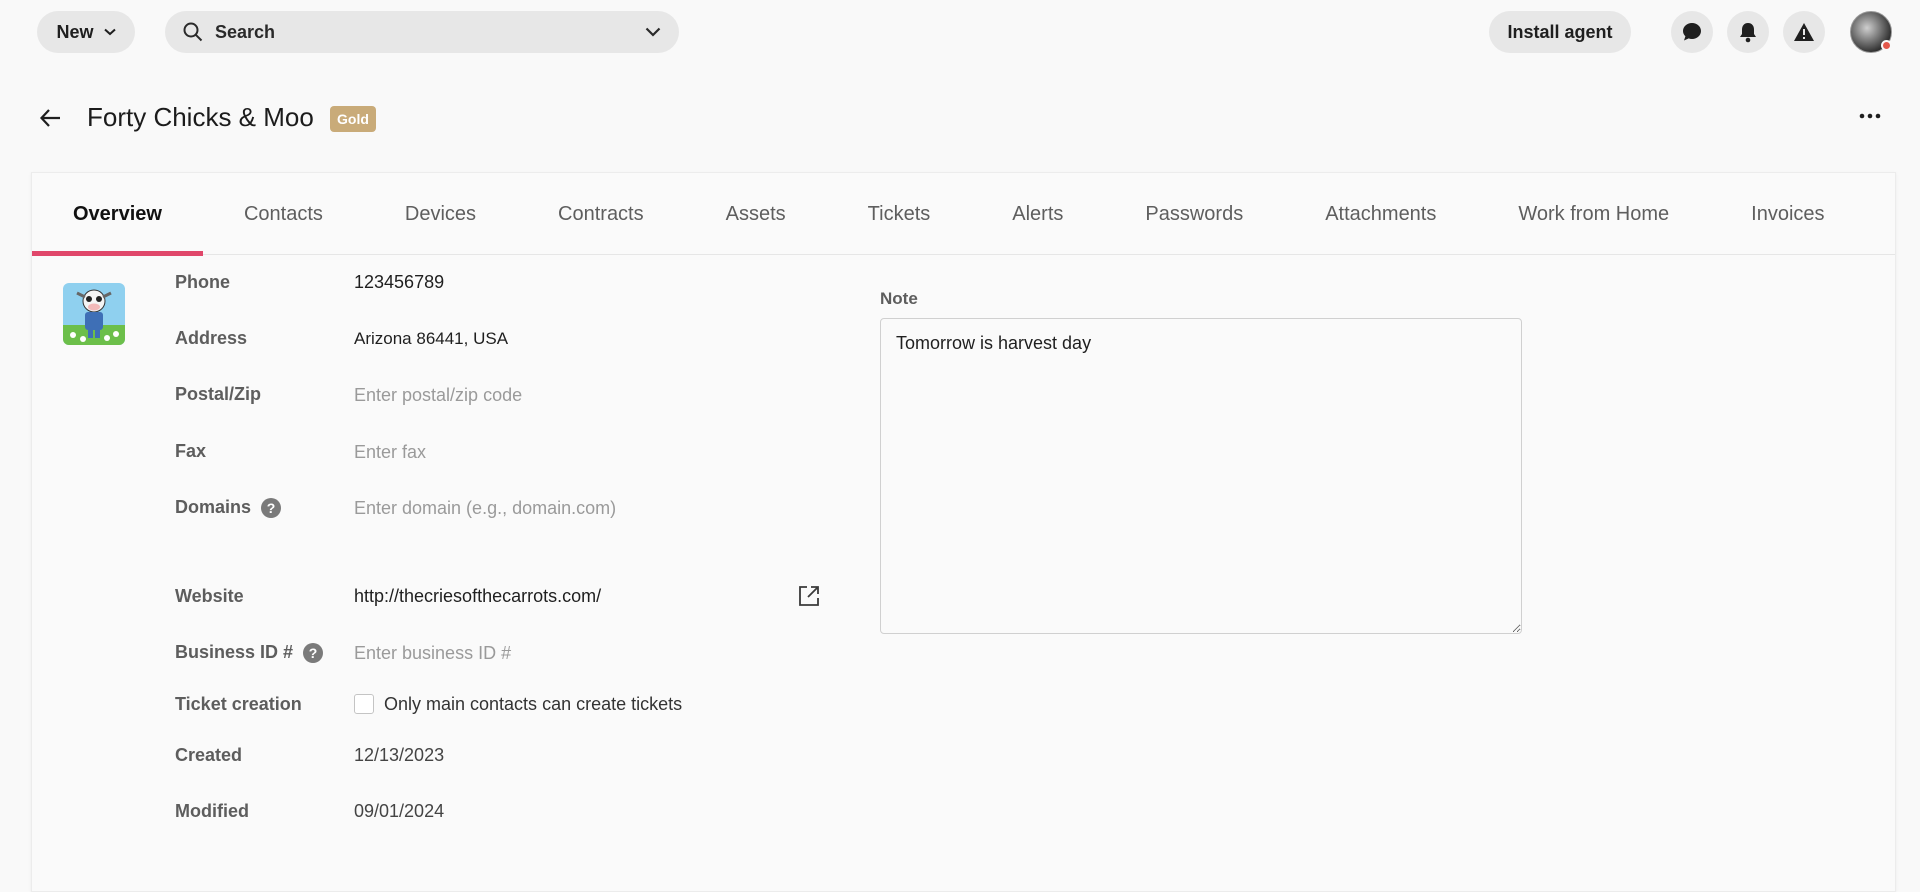  What do you see at coordinates (193, 32) in the screenshot?
I see `search-icon` at bounding box center [193, 32].